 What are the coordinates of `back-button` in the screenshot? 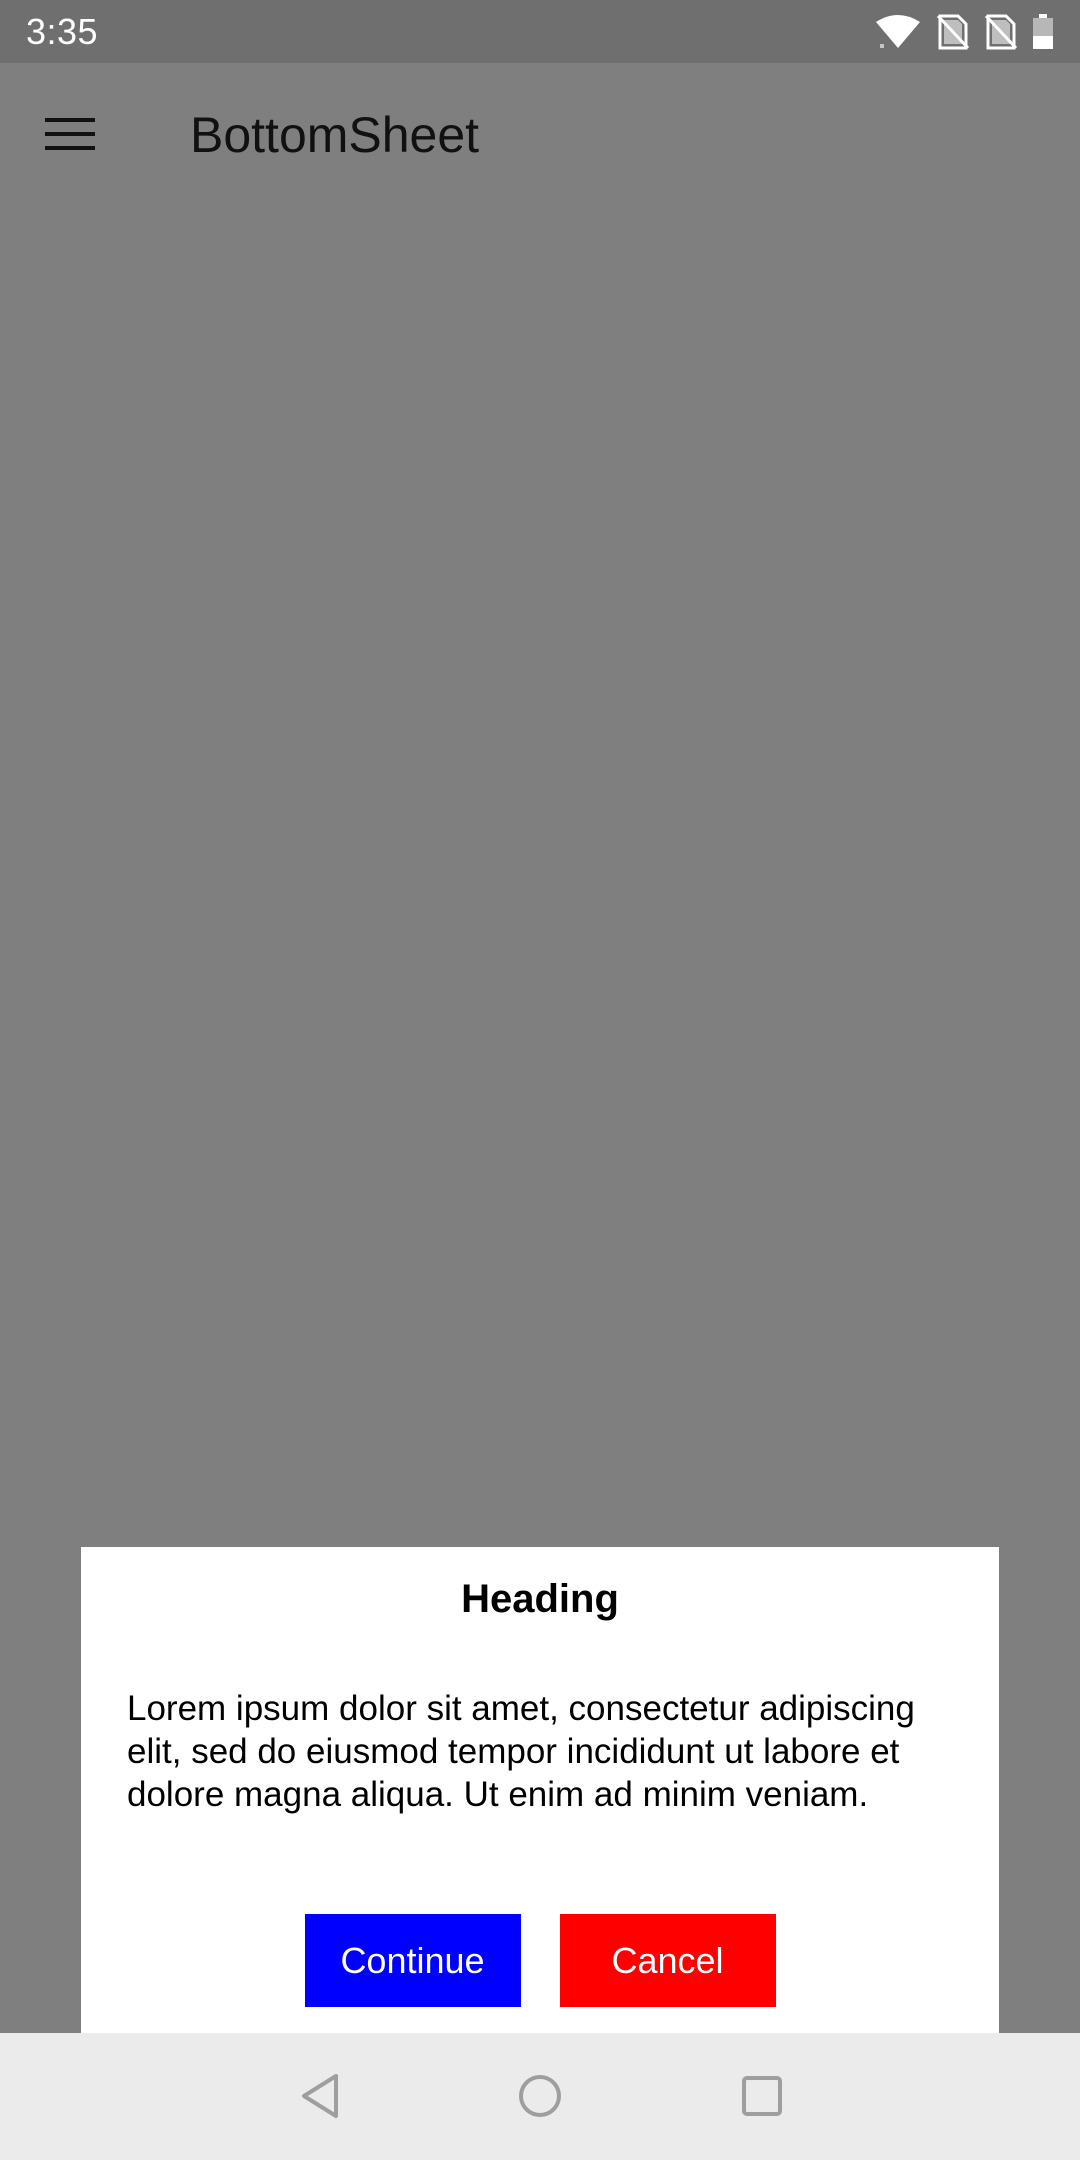 It's located at (320, 2098).